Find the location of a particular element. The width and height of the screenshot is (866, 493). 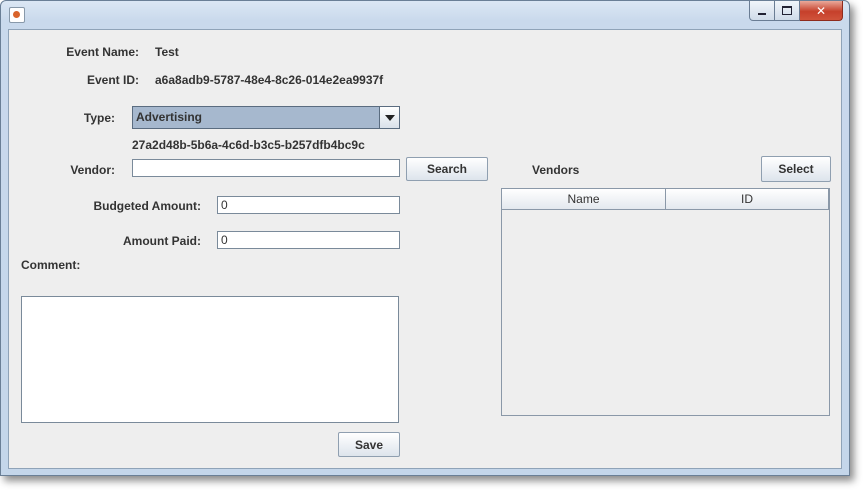

dropdown-arrow-button is located at coordinates (389, 117).